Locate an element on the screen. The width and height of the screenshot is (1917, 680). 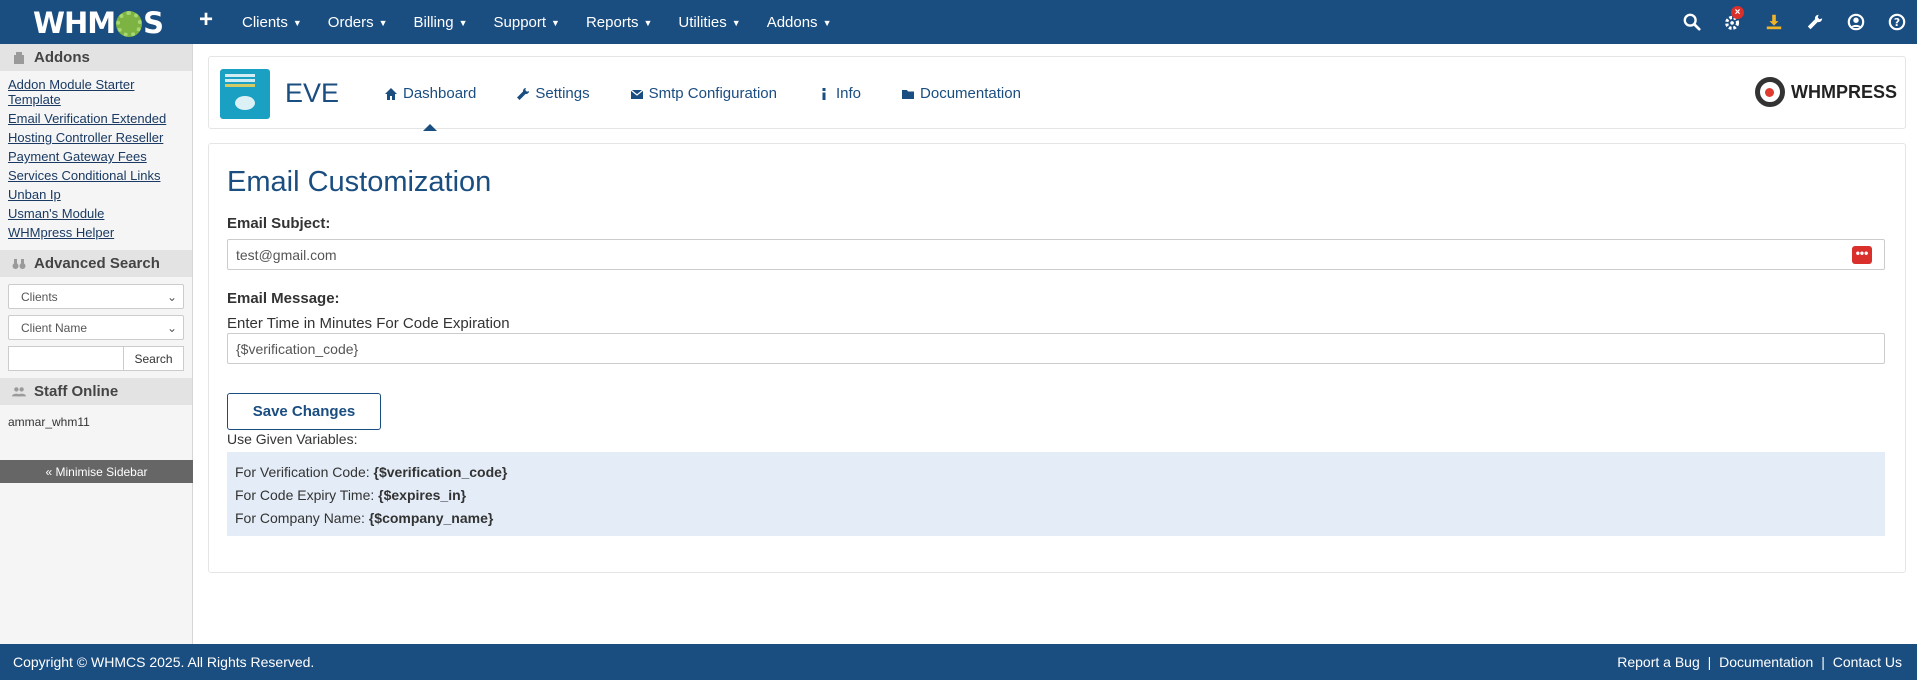
users-icon is located at coordinates (19, 391).